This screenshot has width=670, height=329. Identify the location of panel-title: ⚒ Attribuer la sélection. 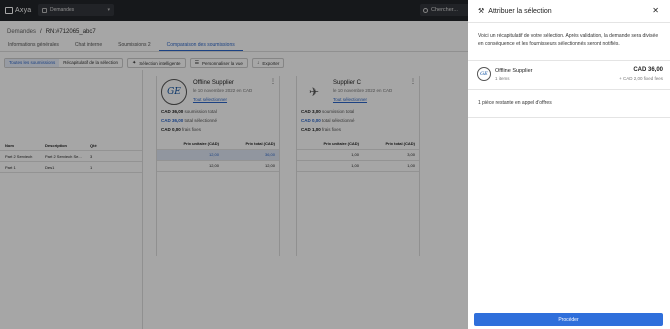
(515, 11).